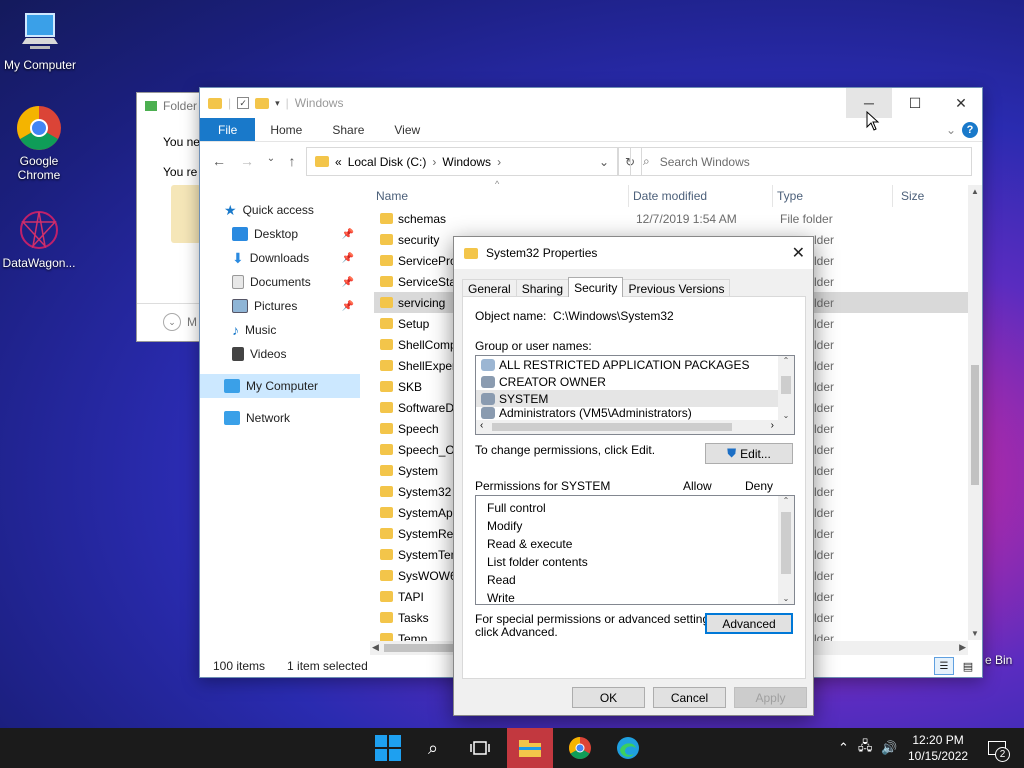  Describe the element at coordinates (480, 748) in the screenshot. I see `task-view-button` at that location.